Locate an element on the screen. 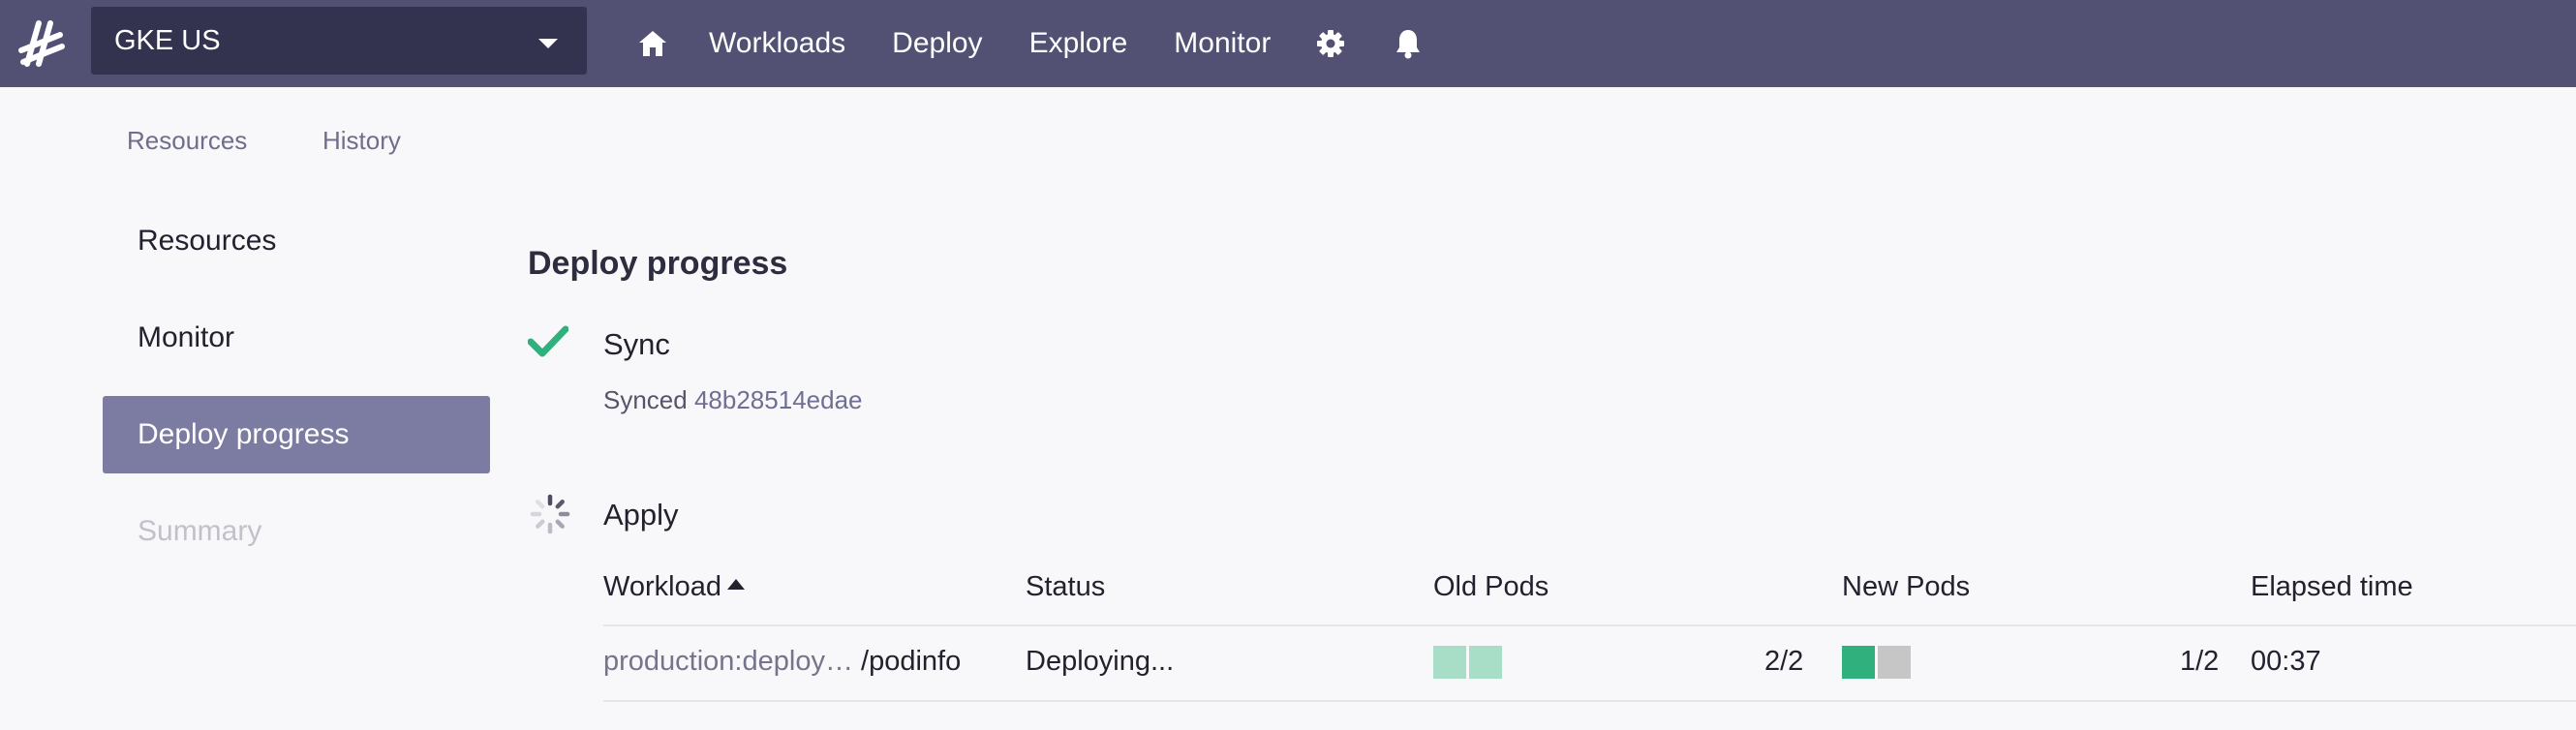  column-header-workload: Workload is located at coordinates (674, 587).